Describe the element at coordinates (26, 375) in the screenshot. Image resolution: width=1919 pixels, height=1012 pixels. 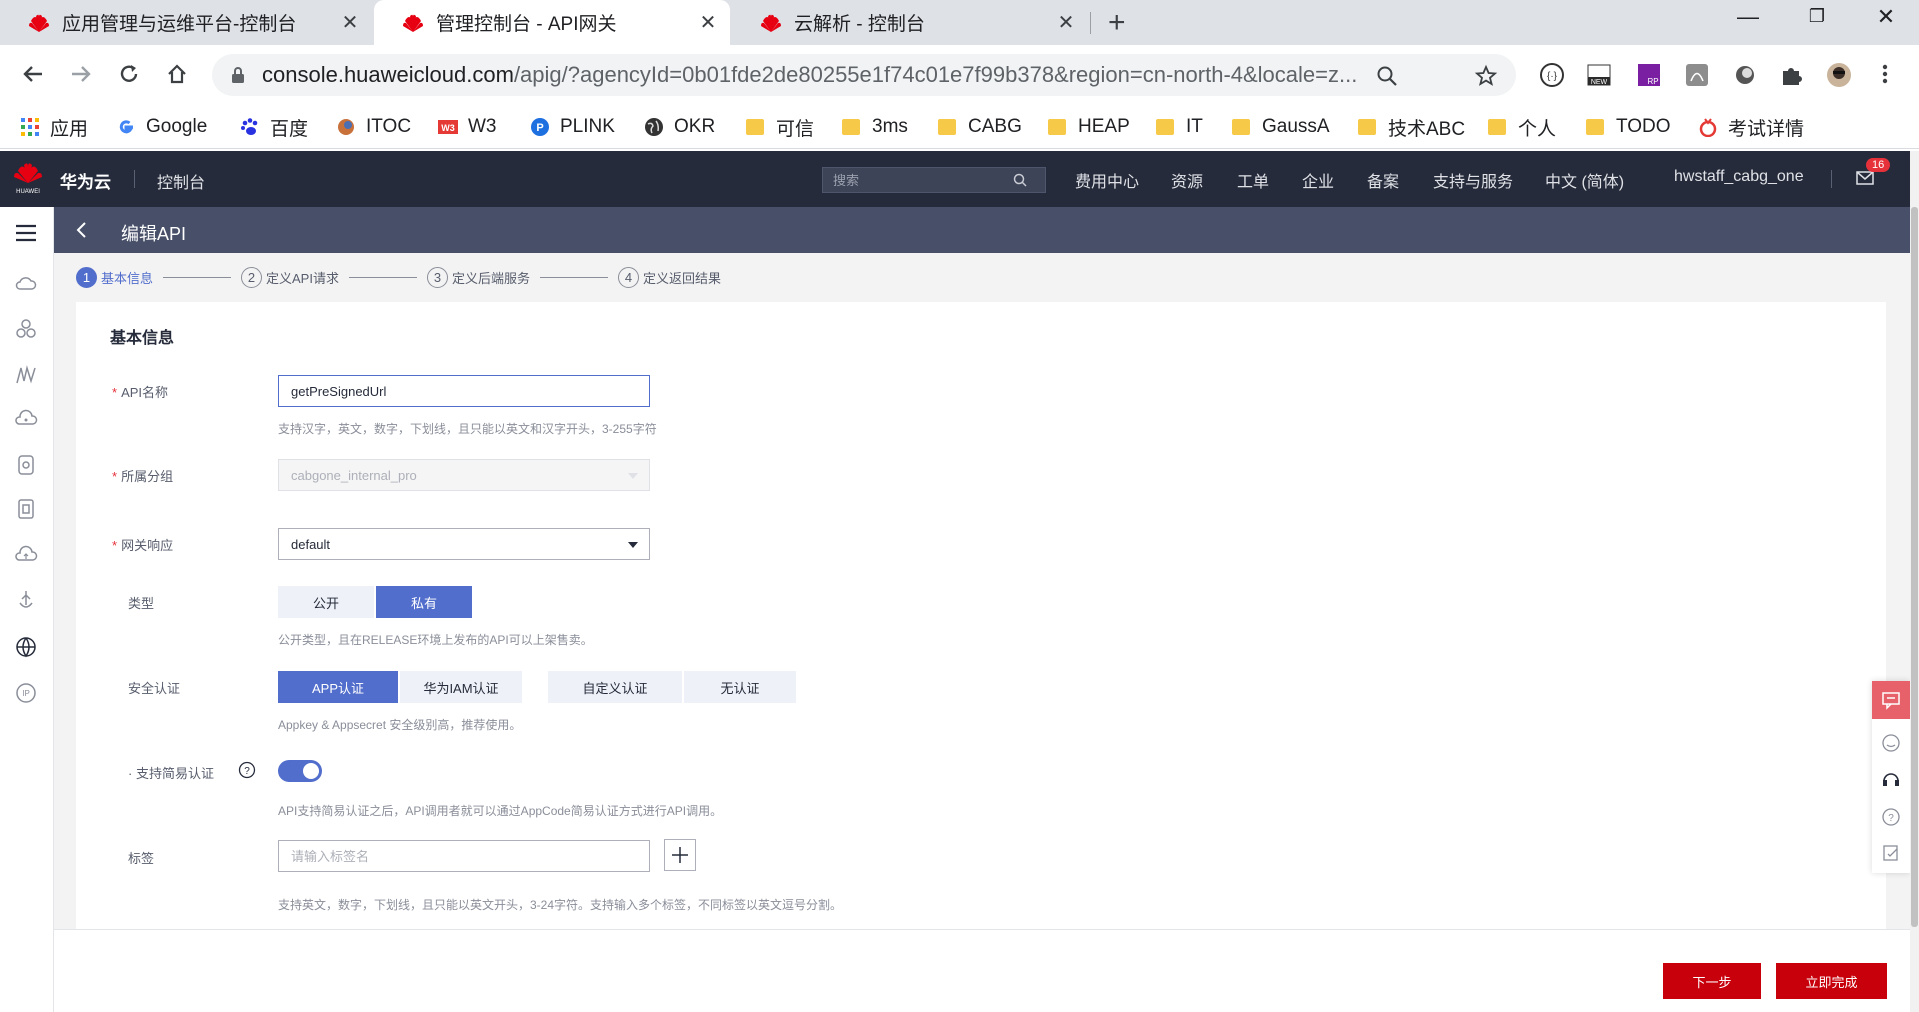
I see `analytics-service-icon` at that location.